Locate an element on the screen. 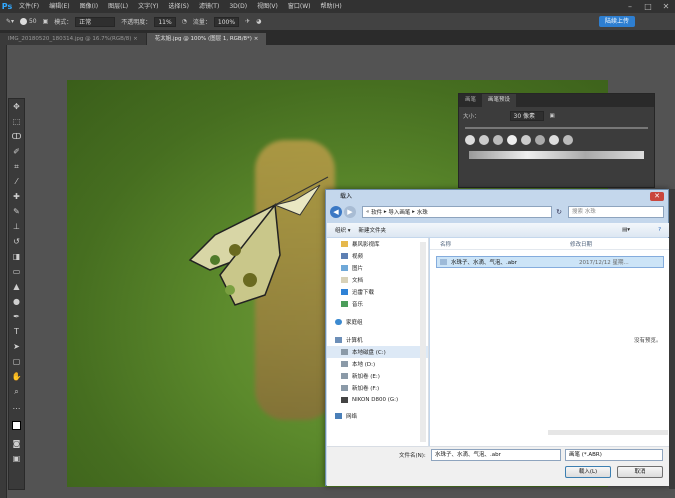  filetype-select: 画笔 (*.ABR) is located at coordinates (614, 455).